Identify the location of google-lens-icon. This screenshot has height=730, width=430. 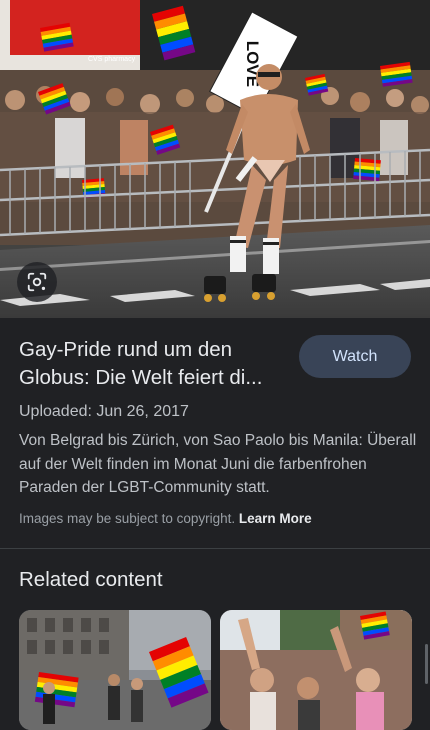
(37, 282).